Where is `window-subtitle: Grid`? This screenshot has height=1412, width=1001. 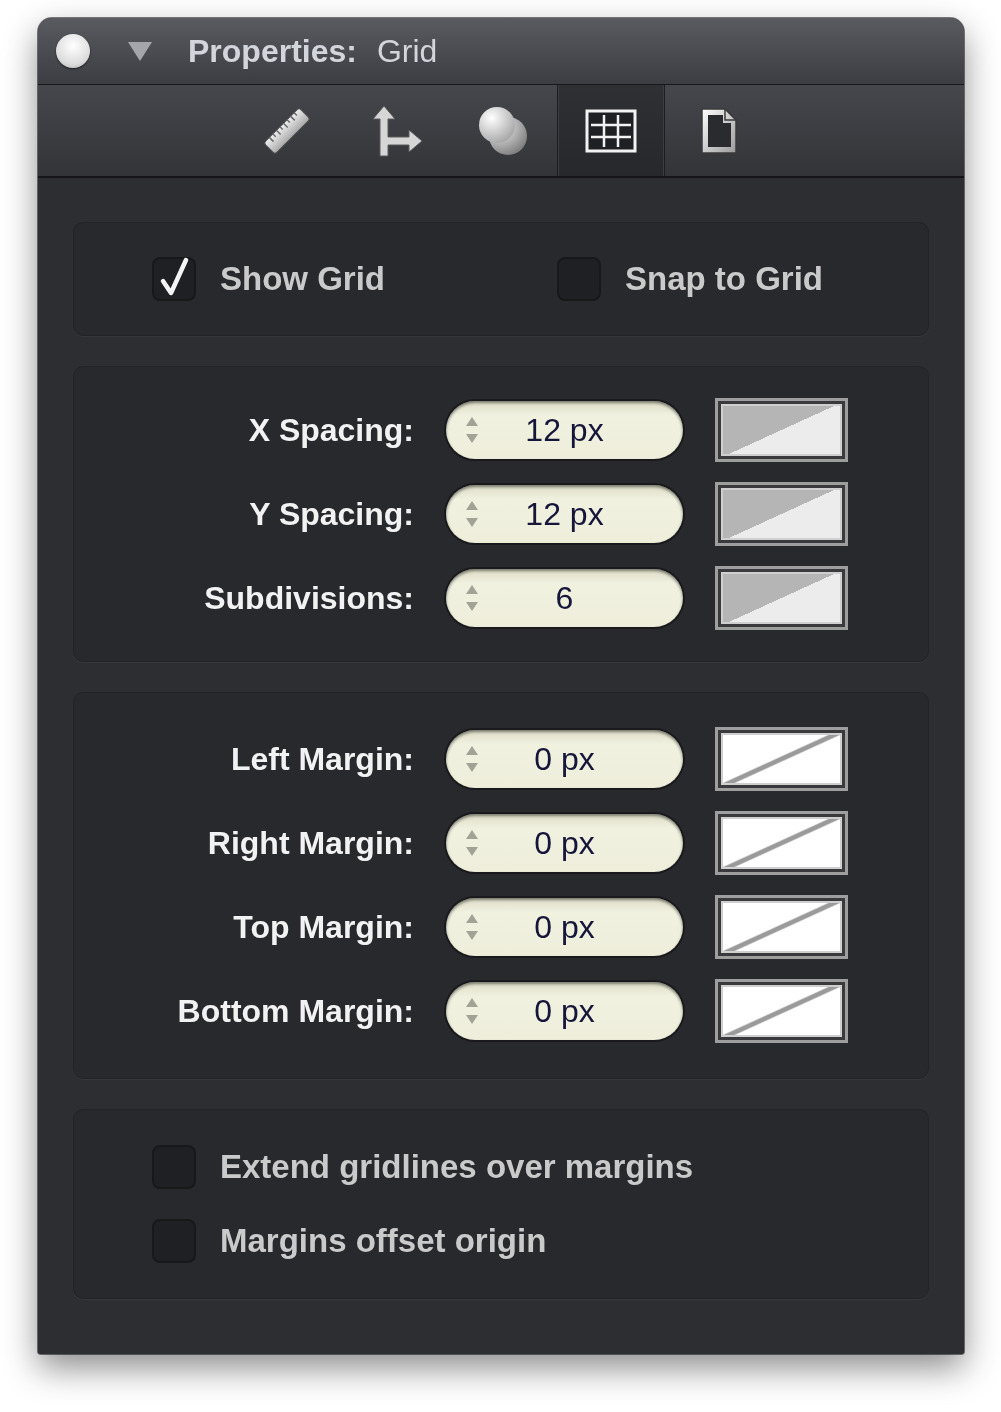 window-subtitle: Grid is located at coordinates (407, 51).